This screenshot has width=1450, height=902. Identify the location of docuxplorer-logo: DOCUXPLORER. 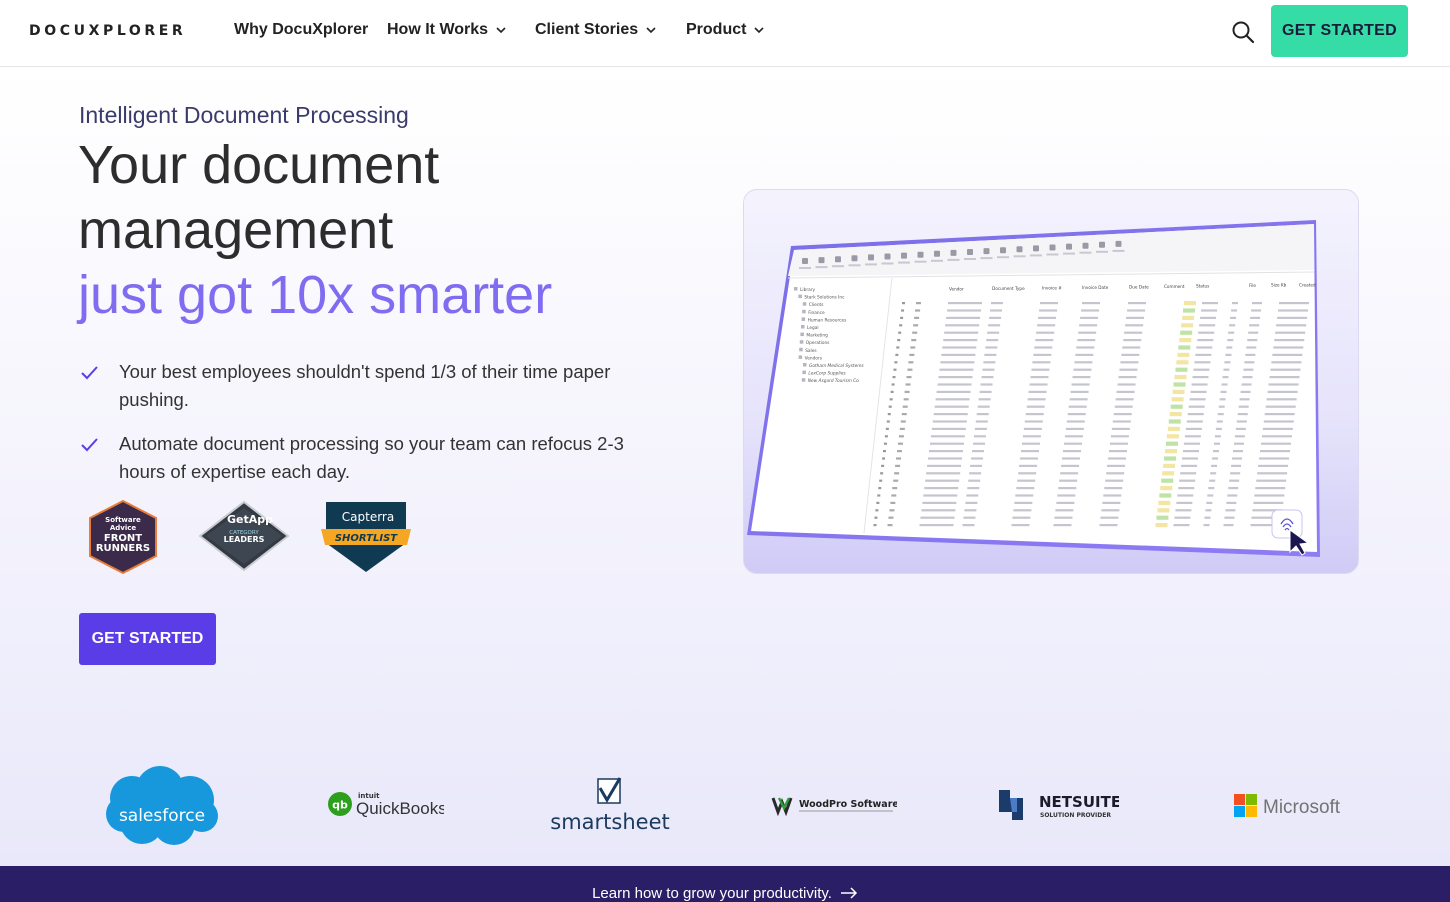
(107, 31).